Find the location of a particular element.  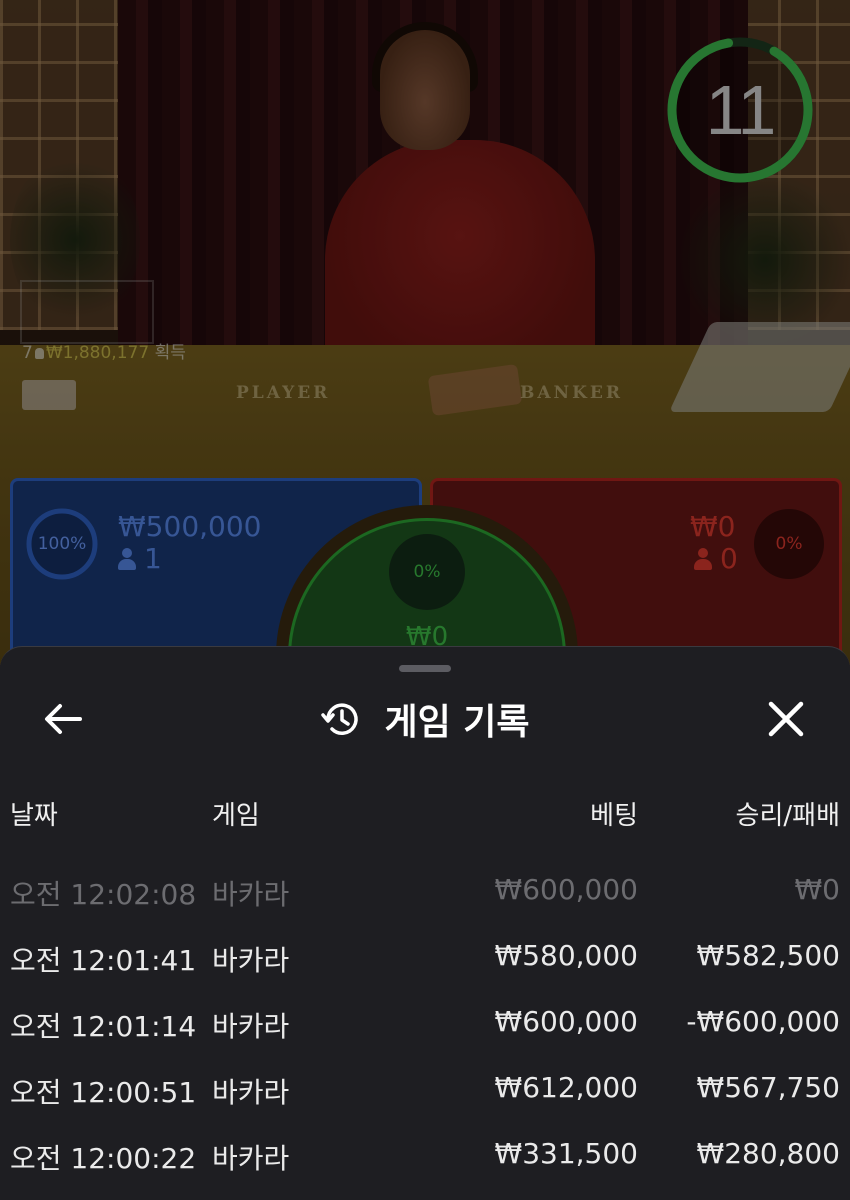

row-win-loss: ₩0 is located at coordinates (817, 889).